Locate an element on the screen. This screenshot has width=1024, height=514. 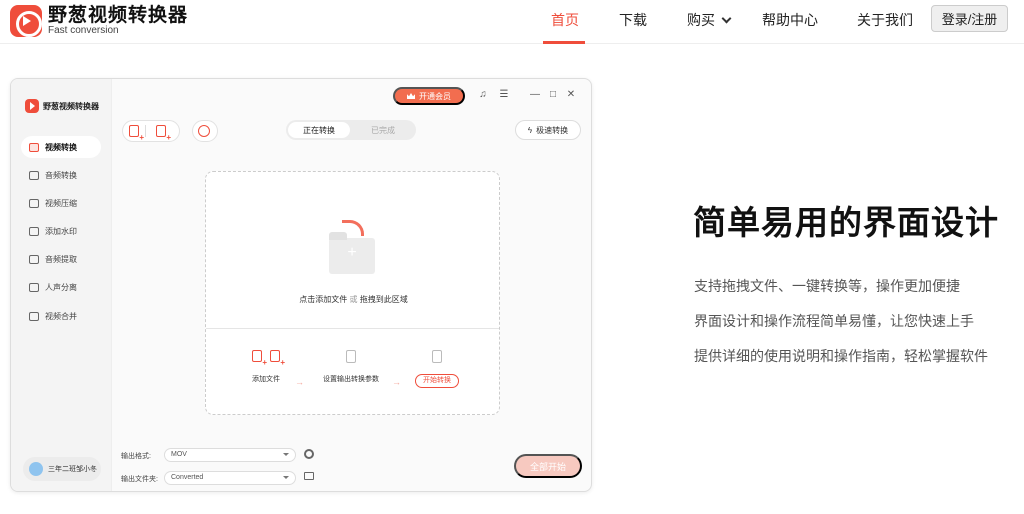
compress-icon is located at coordinates (34, 203).